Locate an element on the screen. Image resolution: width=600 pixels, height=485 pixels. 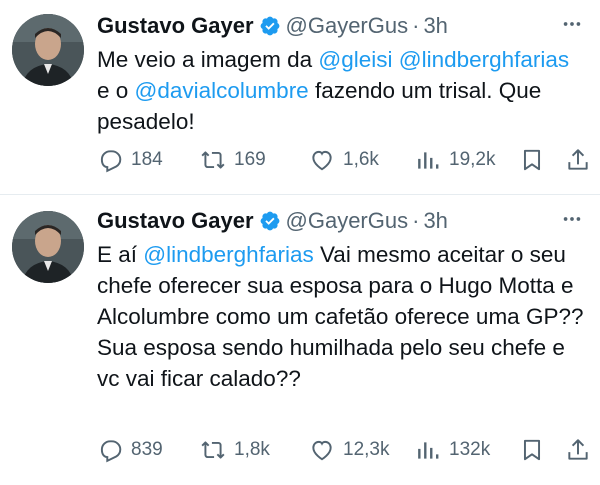
reply-button: 839 is located at coordinates (130, 450).